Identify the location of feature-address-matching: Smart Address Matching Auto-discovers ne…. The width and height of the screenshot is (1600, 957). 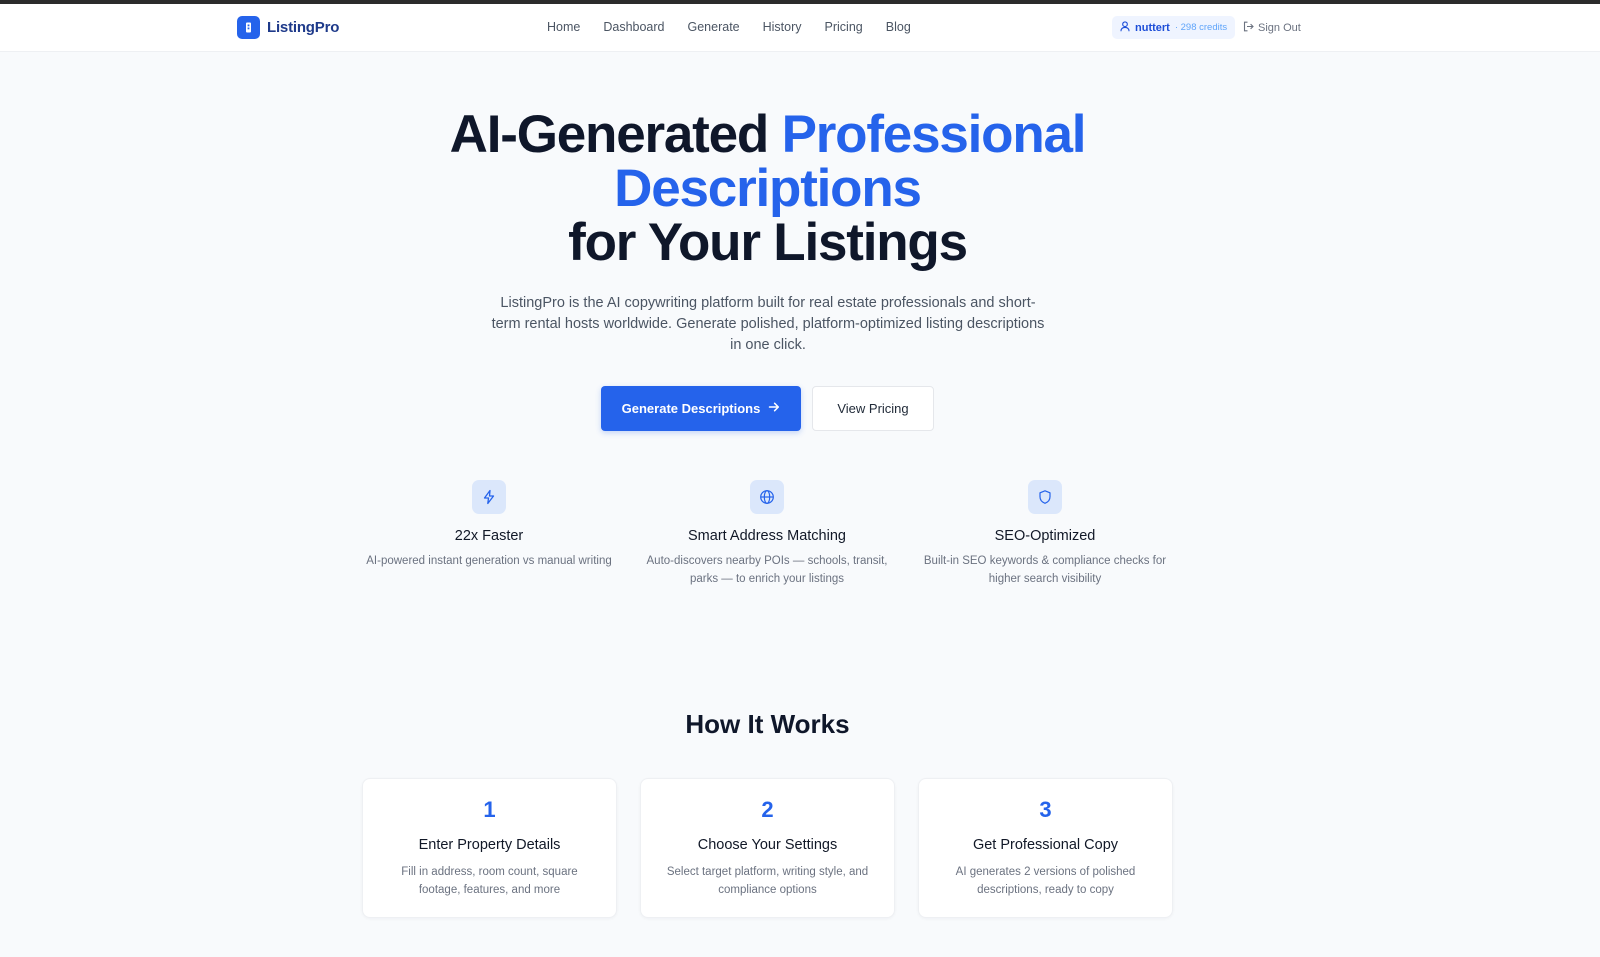
(767, 534).